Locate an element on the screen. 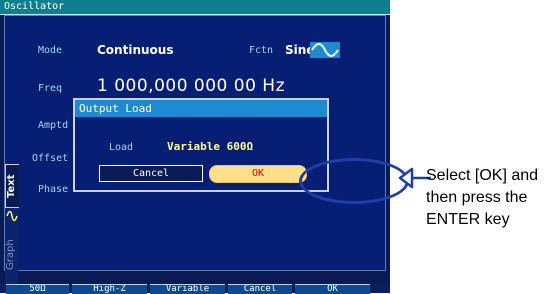  ok-button: OK is located at coordinates (258, 174).